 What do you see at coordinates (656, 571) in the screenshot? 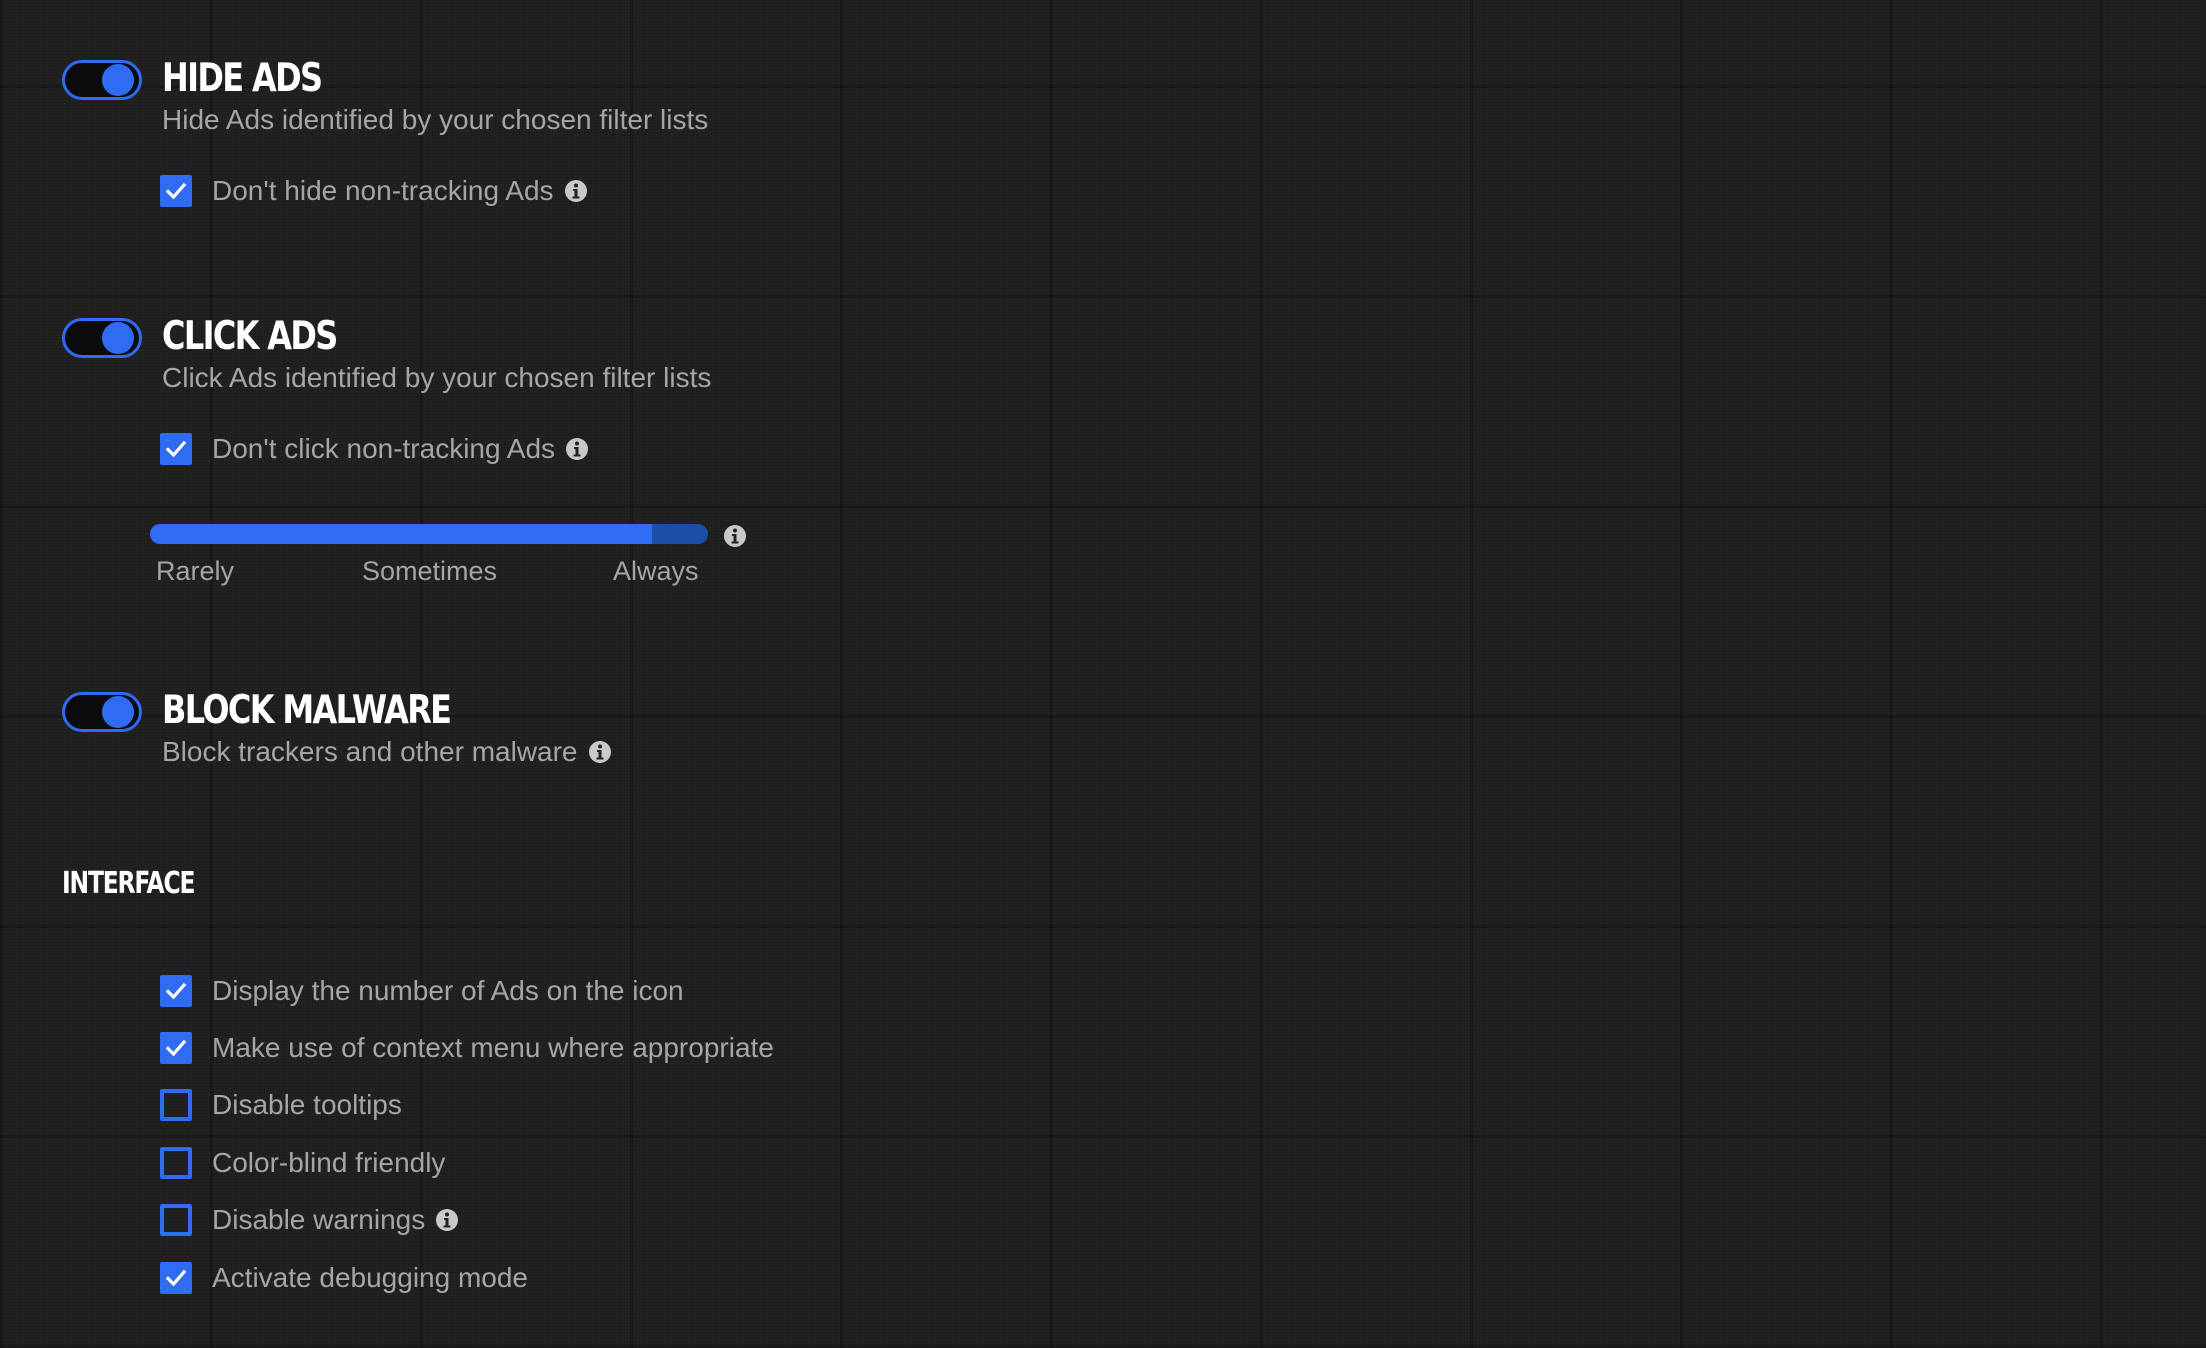
I see `slider-label-always: Always` at bounding box center [656, 571].